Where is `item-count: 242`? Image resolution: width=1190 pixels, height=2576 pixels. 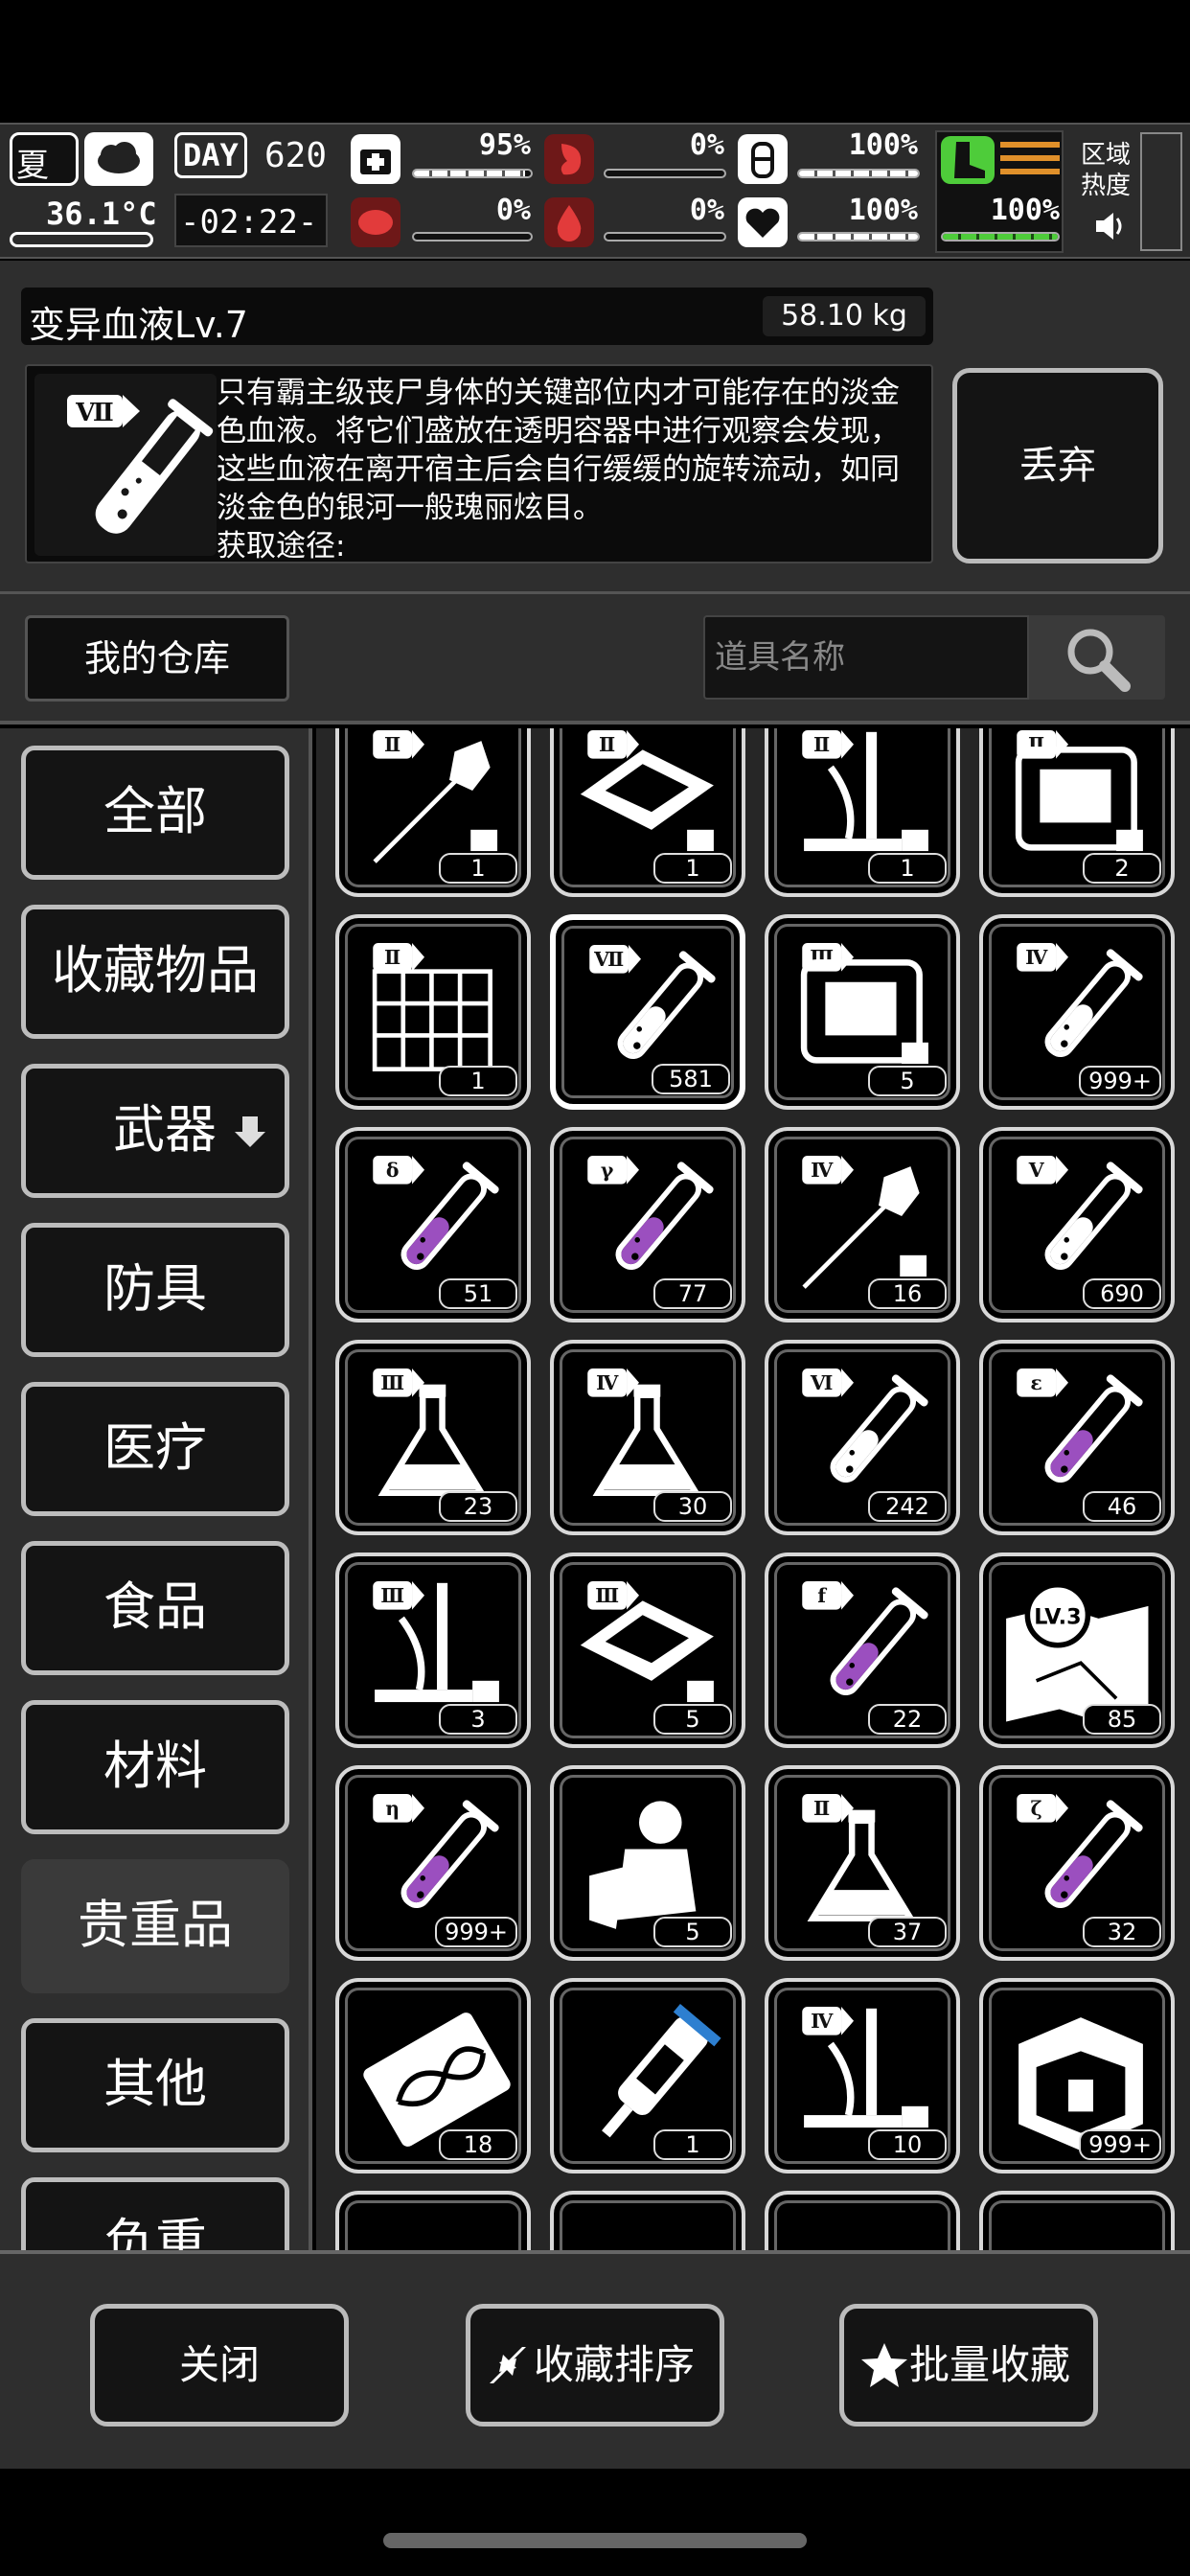
item-count: 242 is located at coordinates (907, 1506).